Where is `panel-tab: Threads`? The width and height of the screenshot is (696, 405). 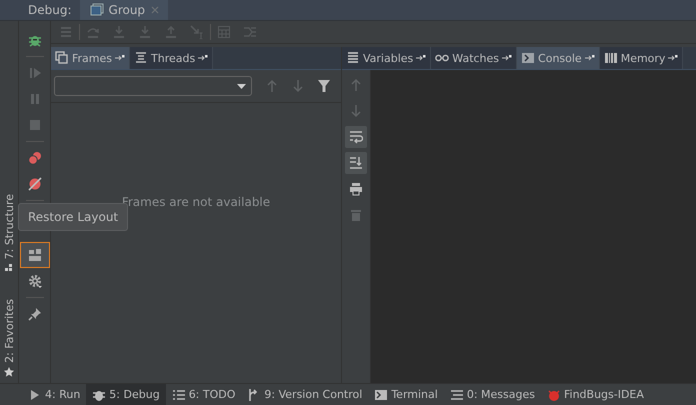
panel-tab: Threads is located at coordinates (172, 58).